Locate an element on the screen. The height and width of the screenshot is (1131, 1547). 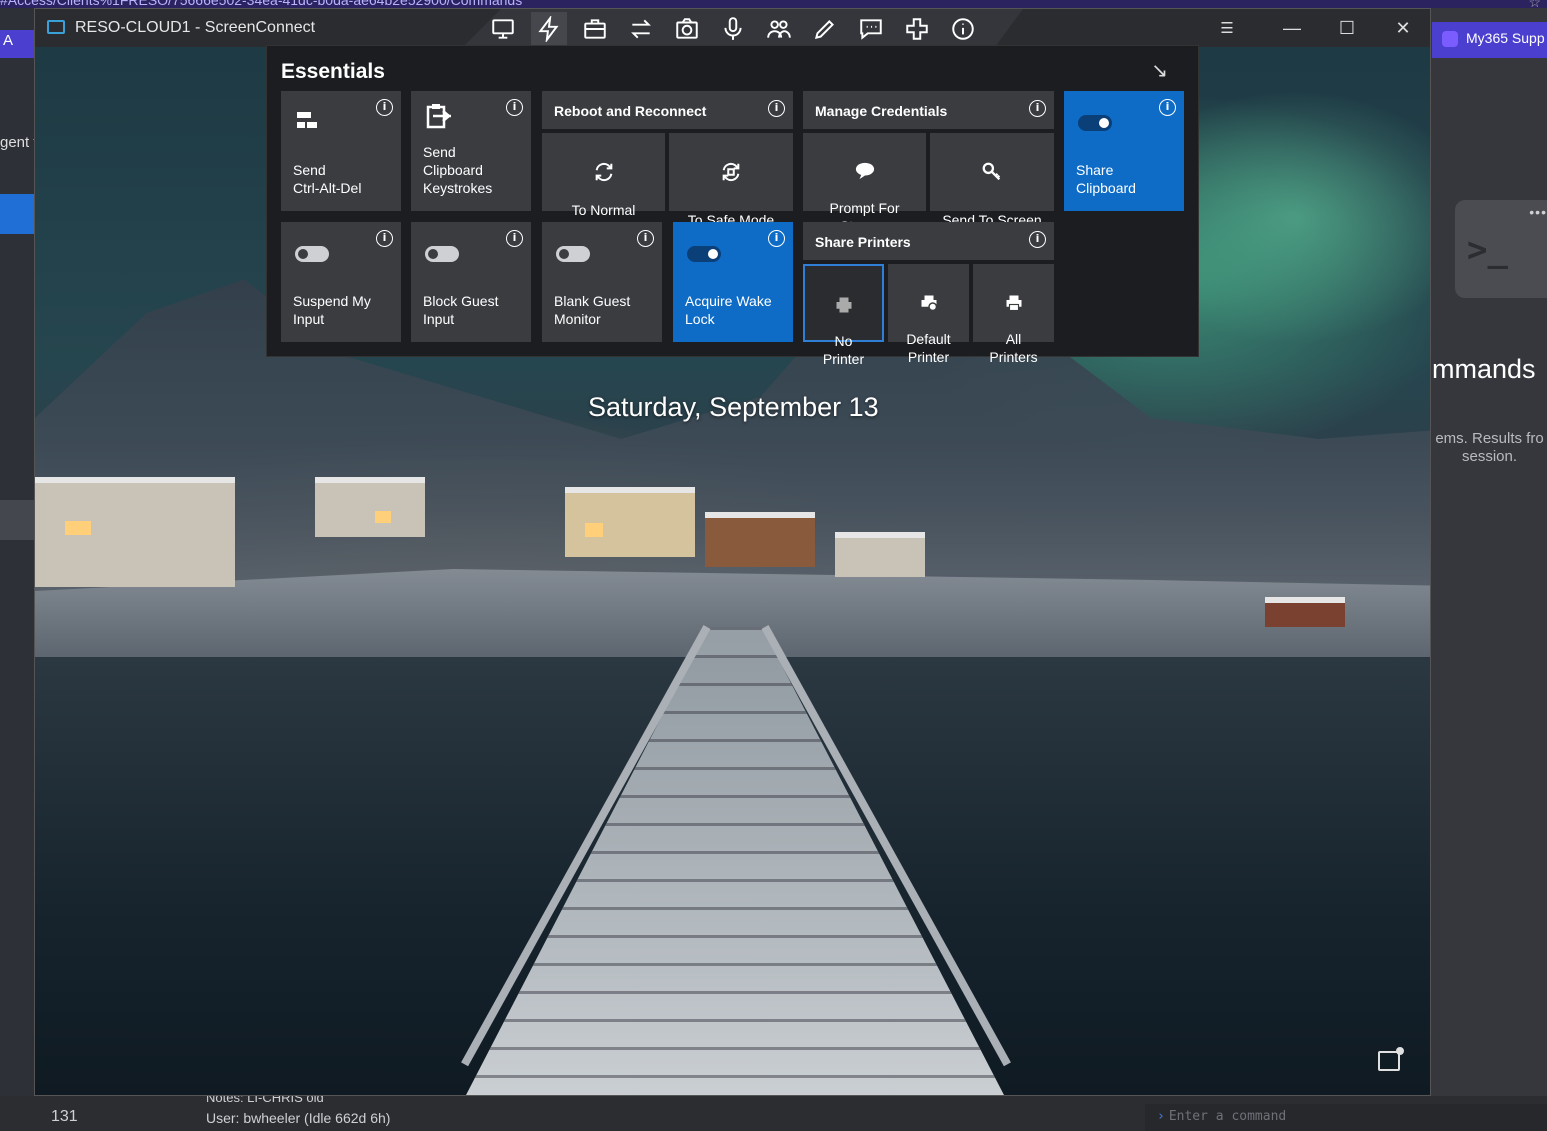
toolbox-button is located at coordinates (595, 29).